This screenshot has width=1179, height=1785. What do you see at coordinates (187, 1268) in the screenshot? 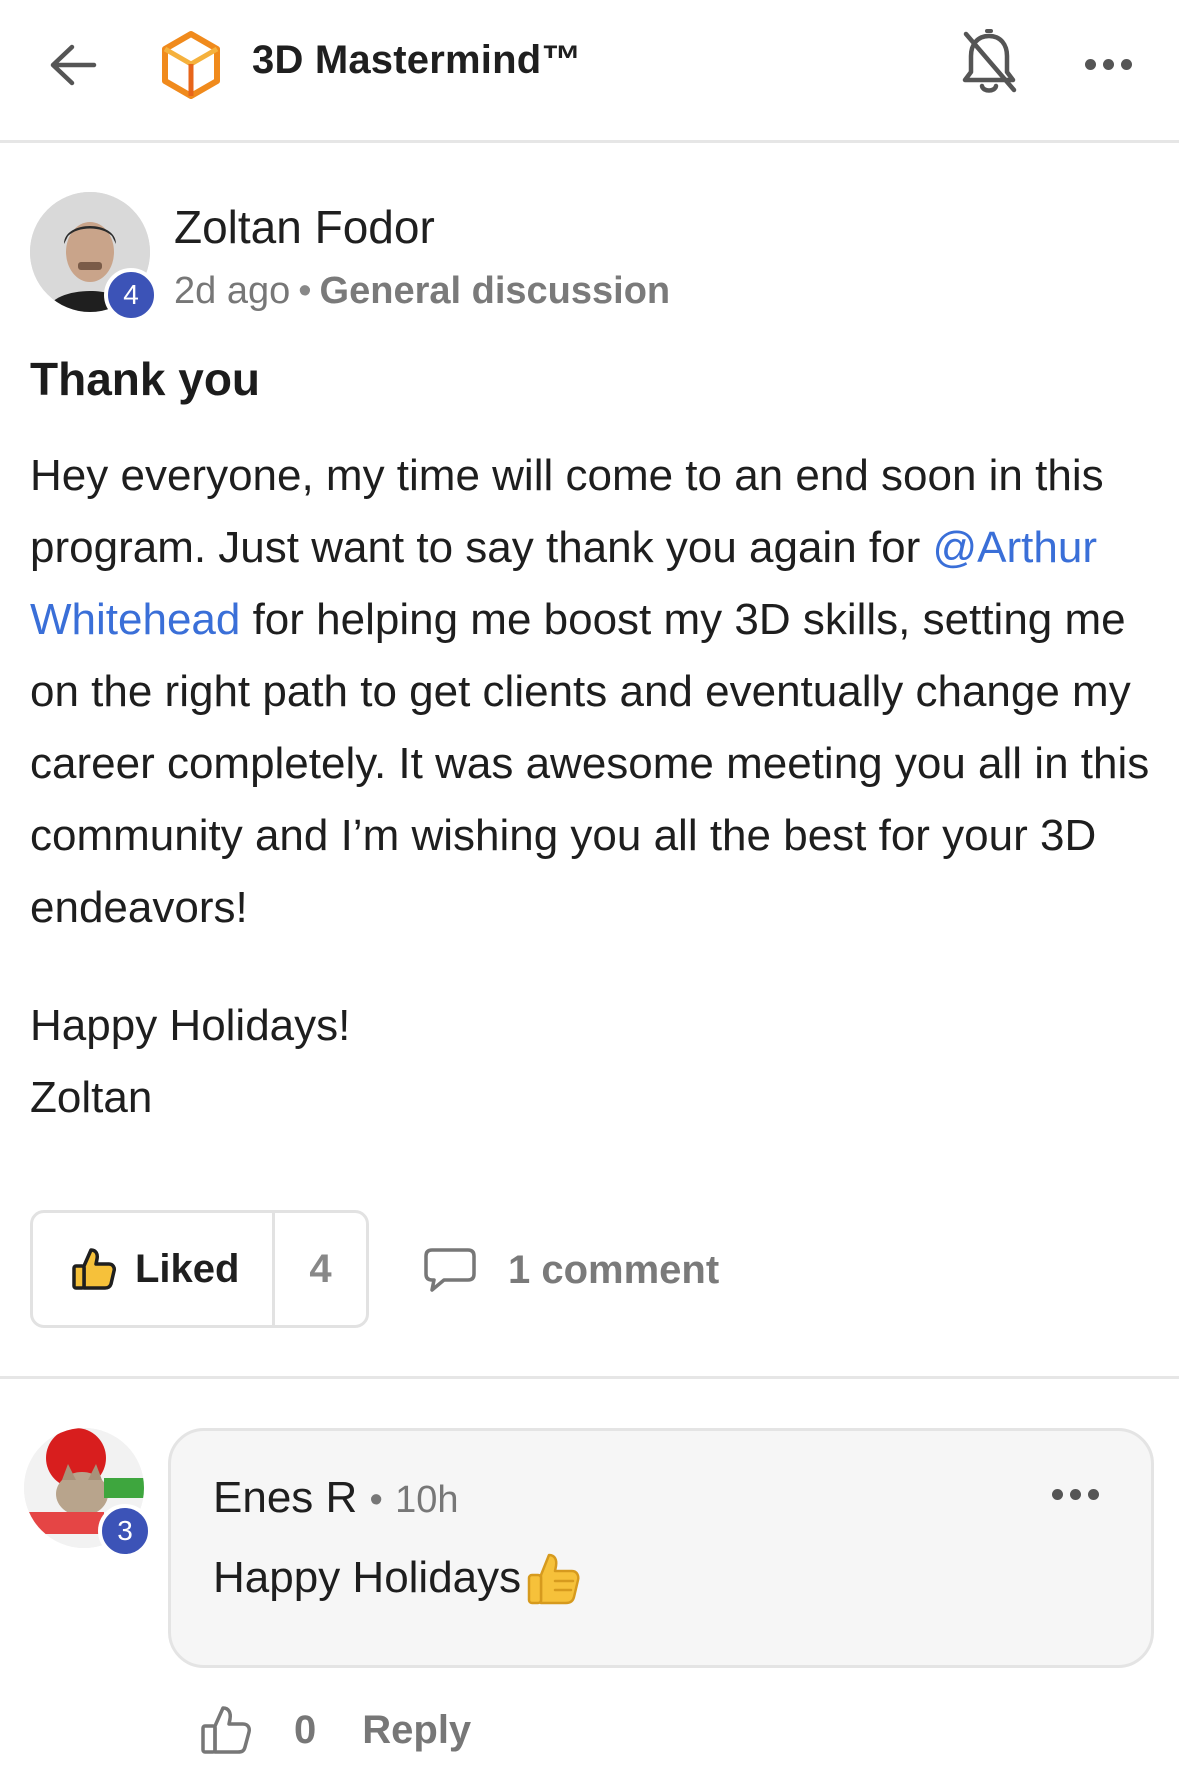
I see `like-label: Liked` at bounding box center [187, 1268].